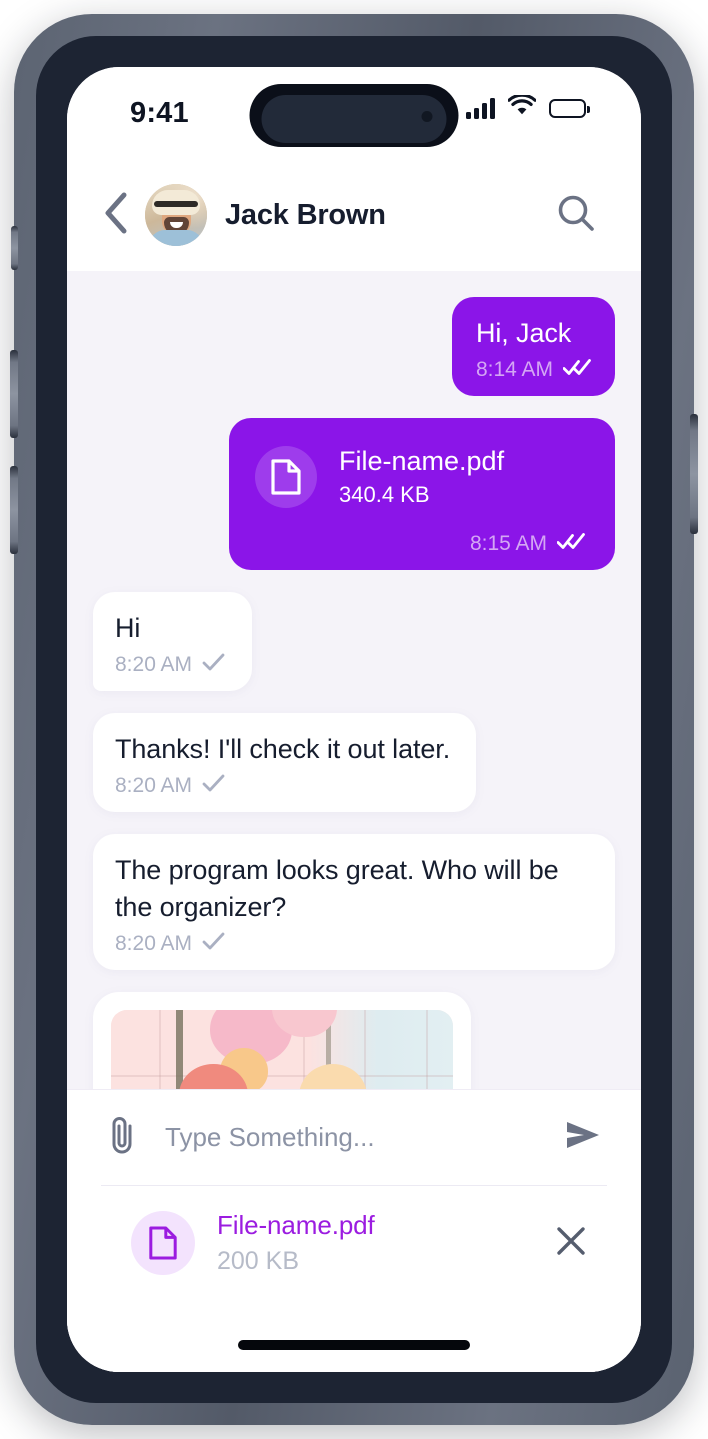  What do you see at coordinates (523, 333) in the screenshot?
I see `message-text: Hi, Jack` at bounding box center [523, 333].